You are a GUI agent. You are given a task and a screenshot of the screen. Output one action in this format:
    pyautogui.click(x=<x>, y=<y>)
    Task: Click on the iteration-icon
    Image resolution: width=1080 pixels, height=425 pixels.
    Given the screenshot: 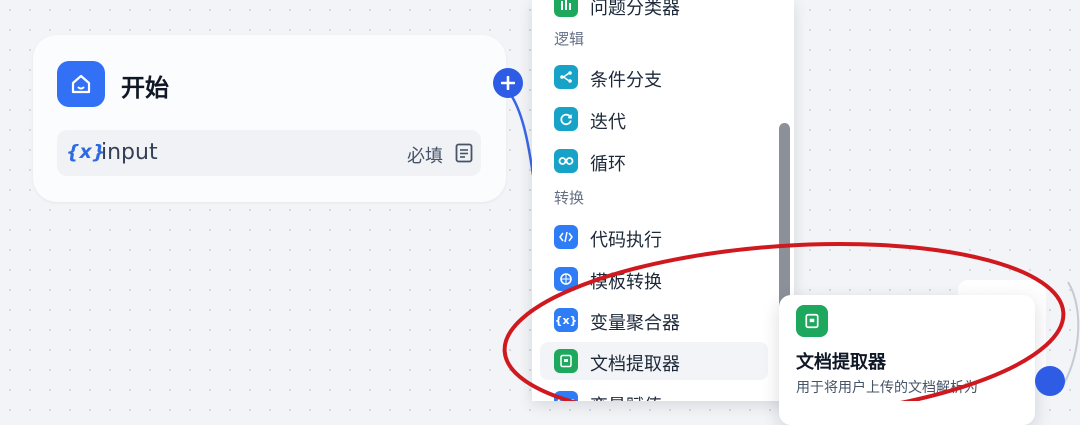 What is the action you would take?
    pyautogui.click(x=566, y=119)
    